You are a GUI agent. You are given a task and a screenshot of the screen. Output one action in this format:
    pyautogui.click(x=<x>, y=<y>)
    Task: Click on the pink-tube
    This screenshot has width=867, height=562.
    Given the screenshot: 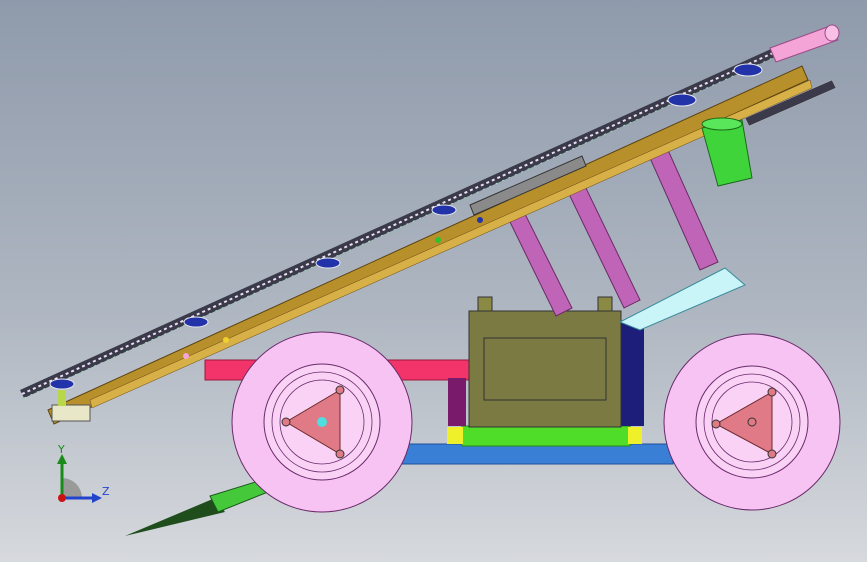 What is the action you would take?
    pyautogui.click(x=804, y=43)
    